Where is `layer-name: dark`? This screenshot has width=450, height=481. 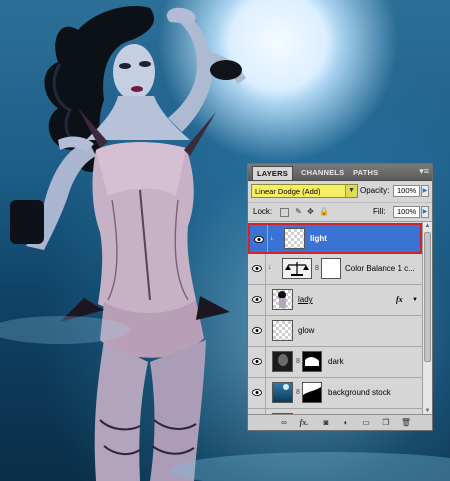
layer-name: dark is located at coordinates (336, 362).